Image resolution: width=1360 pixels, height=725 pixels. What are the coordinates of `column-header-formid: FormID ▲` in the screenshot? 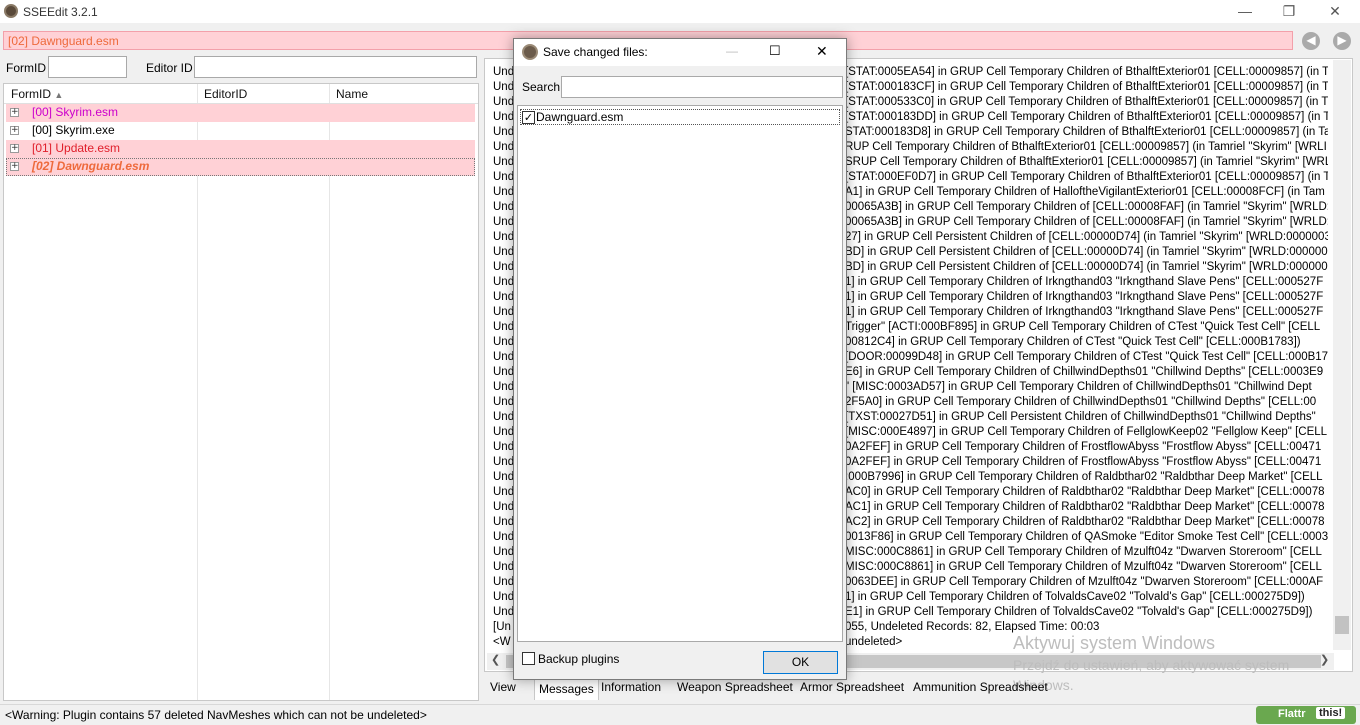 It's located at (37, 94).